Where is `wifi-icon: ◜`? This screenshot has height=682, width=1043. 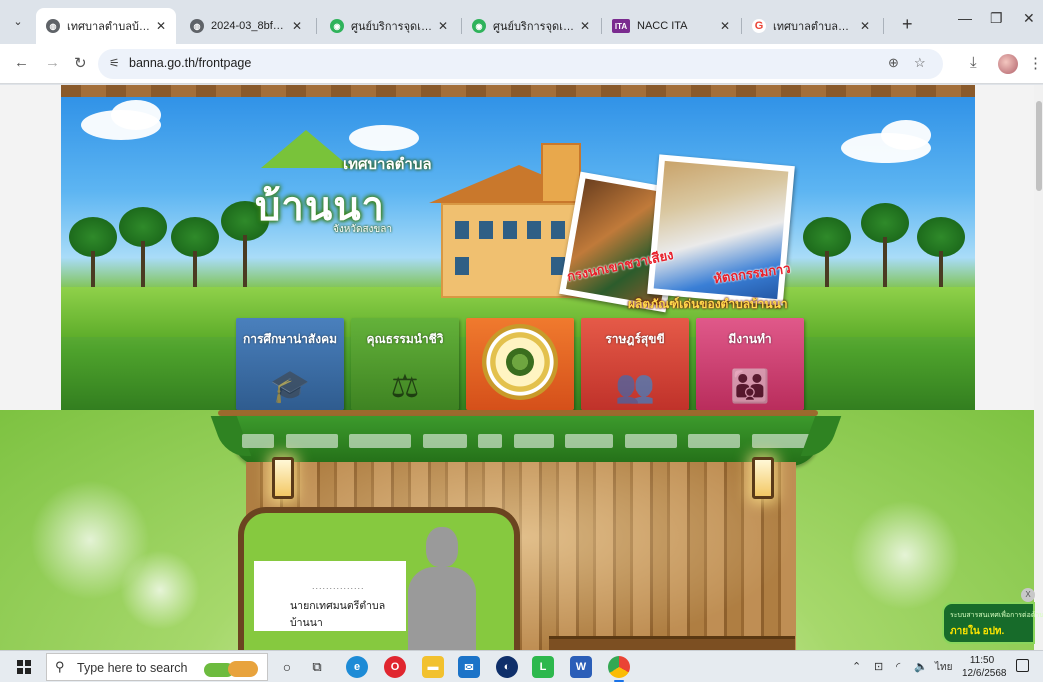 wifi-icon: ◜ is located at coordinates (898, 666).